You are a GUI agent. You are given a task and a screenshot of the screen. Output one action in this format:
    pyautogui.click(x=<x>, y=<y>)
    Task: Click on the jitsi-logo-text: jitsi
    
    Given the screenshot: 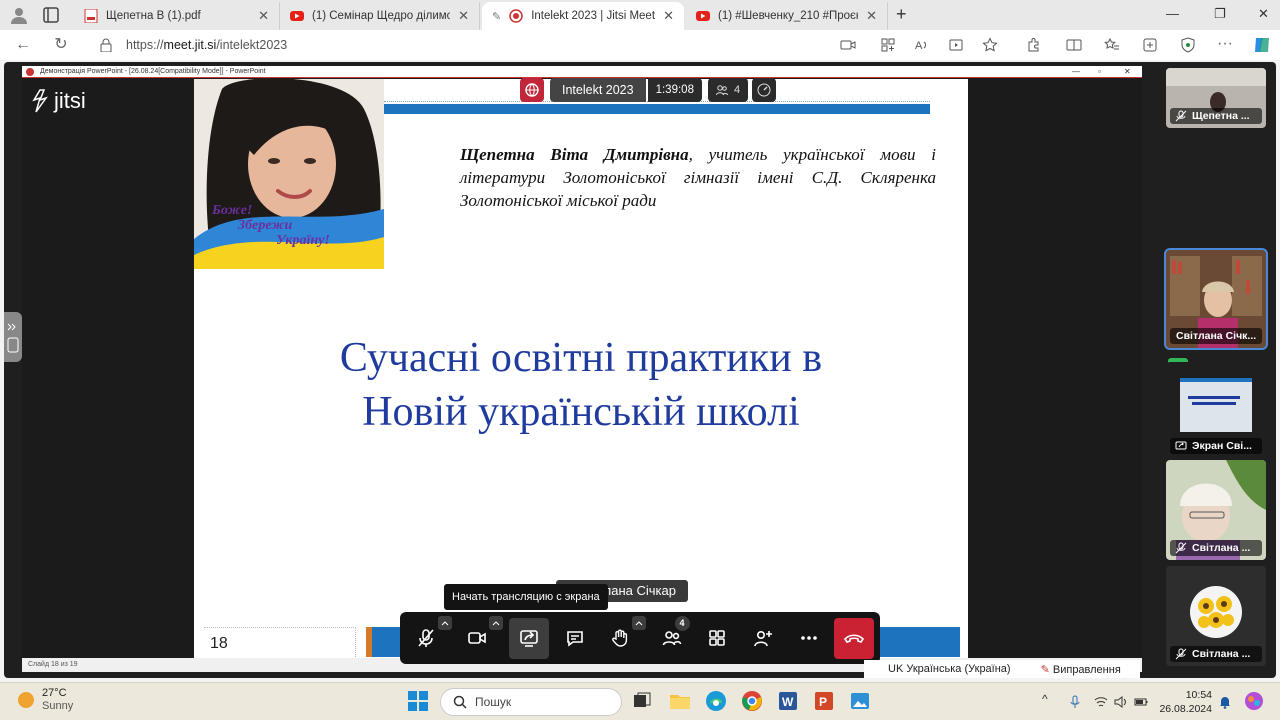 What is the action you would take?
    pyautogui.click(x=70, y=100)
    